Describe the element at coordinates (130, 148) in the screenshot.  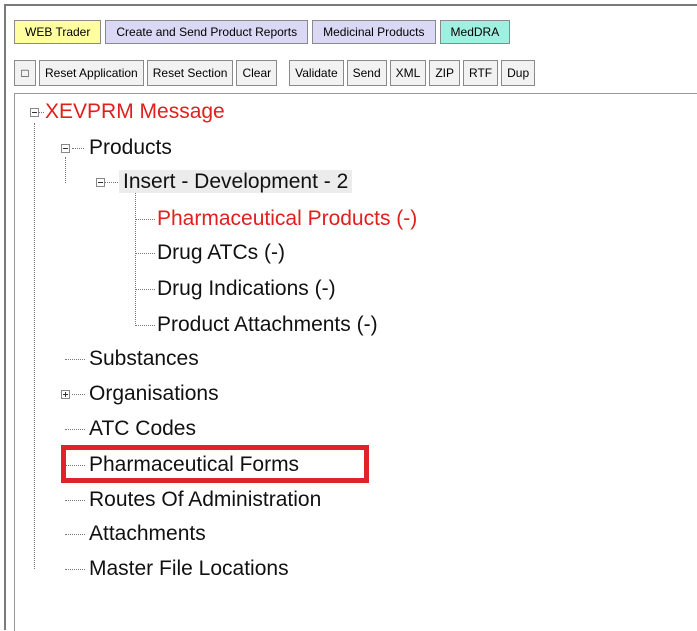
I see `tree-node-products: Products` at that location.